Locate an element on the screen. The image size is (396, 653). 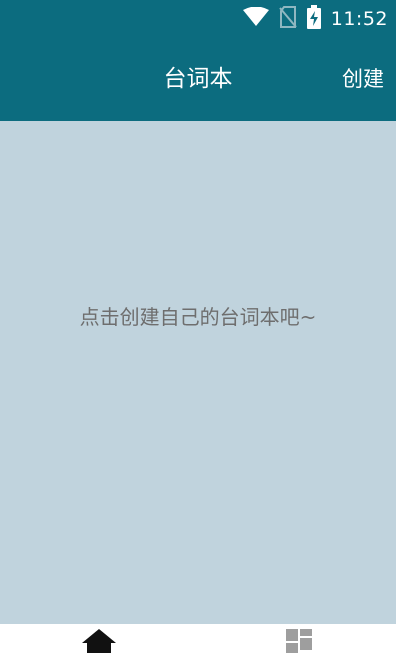
status-bar: 11:52 is located at coordinates (198, 19).